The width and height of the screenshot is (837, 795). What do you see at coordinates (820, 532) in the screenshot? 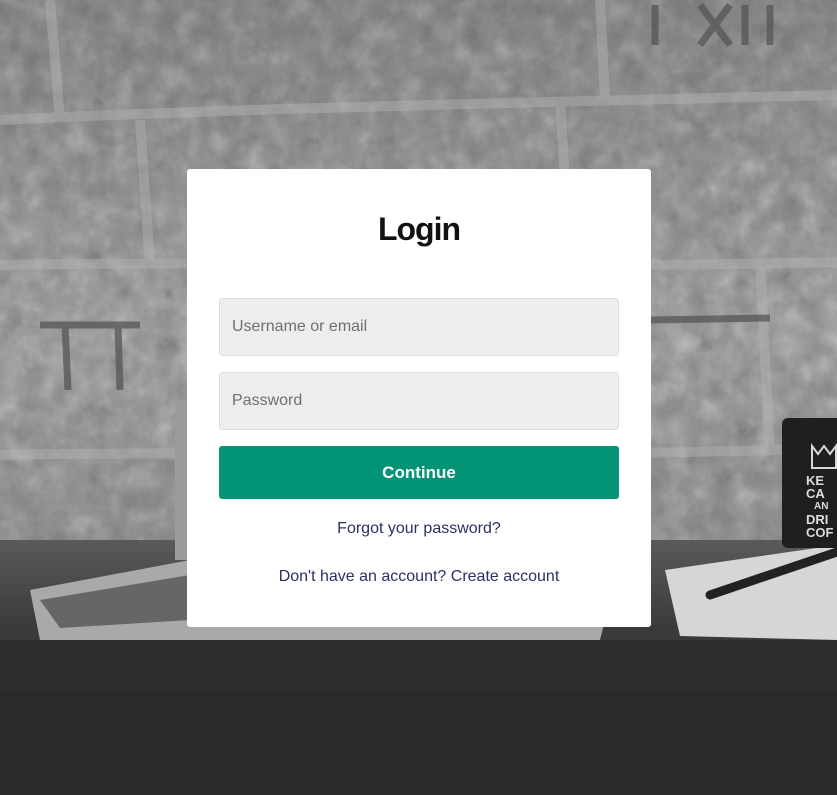
I see `mug-text-line: COF` at bounding box center [820, 532].